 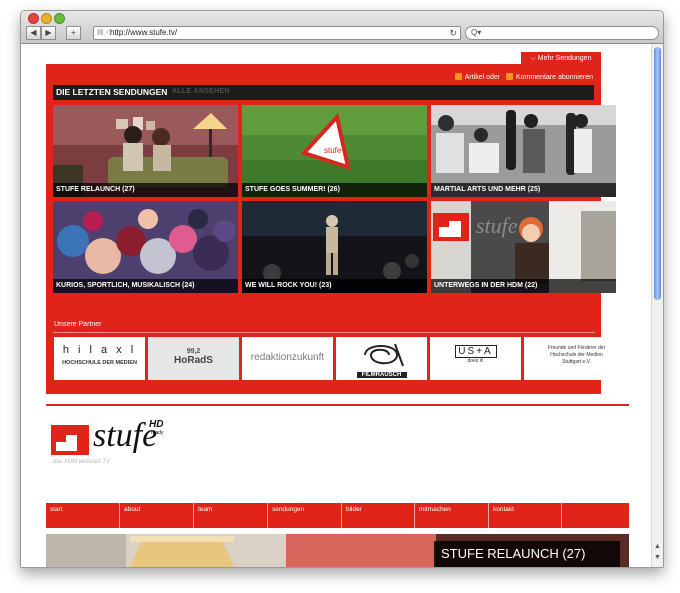 What do you see at coordinates (378, 515) in the screenshot?
I see `nav-item-bilder: bilder` at bounding box center [378, 515].